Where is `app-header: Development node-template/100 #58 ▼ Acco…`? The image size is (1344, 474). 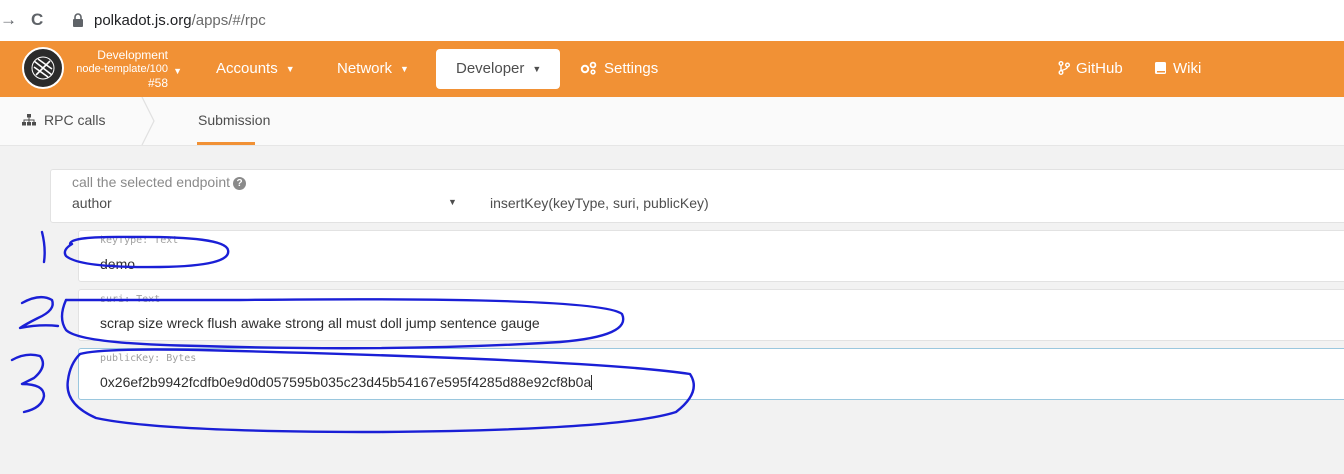
app-header: Development node-template/100 #58 ▼ Acco… is located at coordinates (672, 69).